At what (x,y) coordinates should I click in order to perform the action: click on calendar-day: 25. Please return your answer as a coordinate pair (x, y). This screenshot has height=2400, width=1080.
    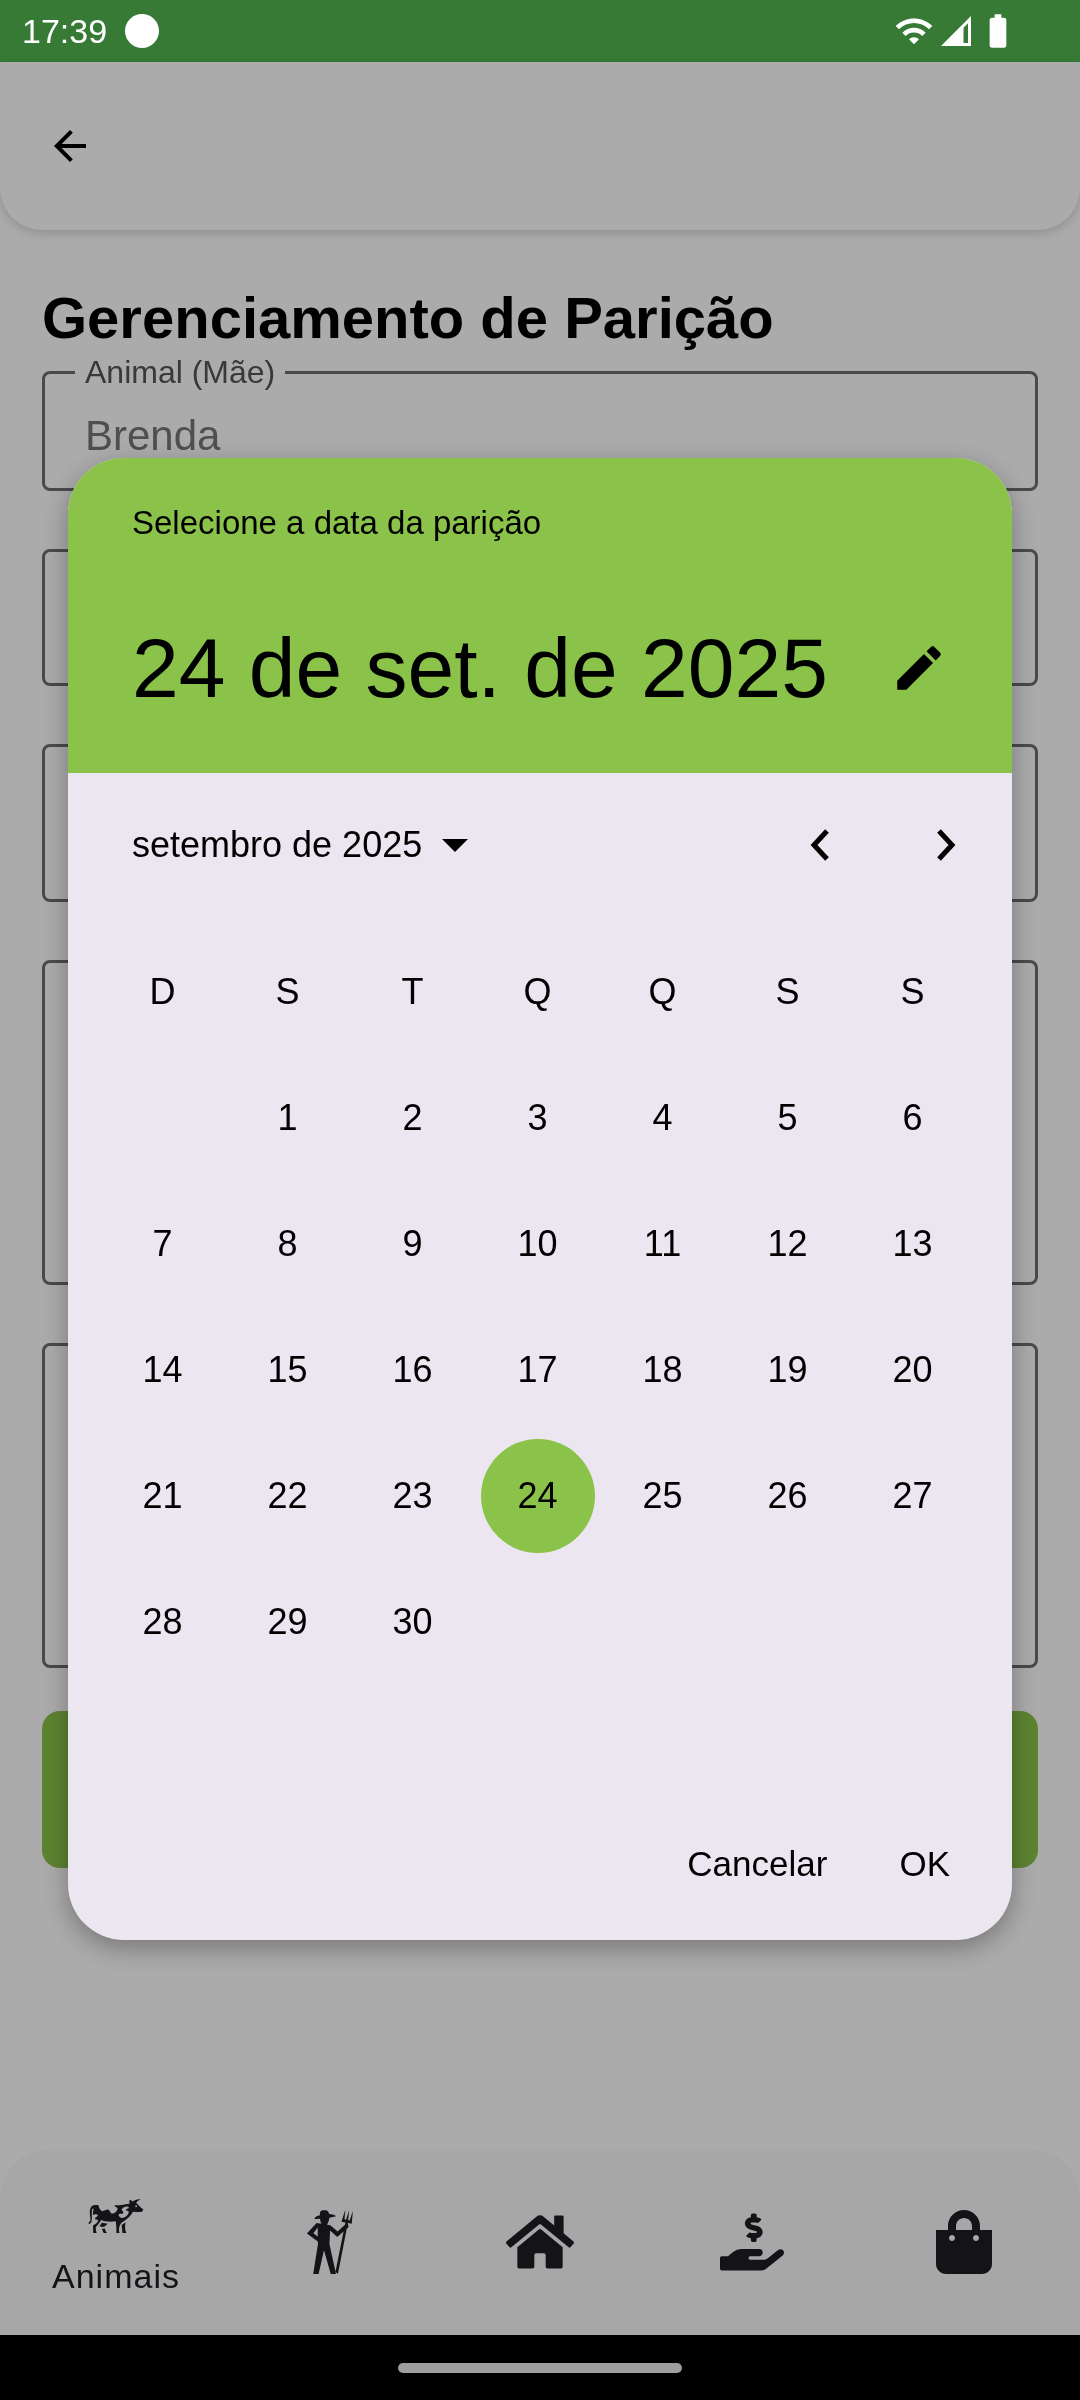
    Looking at the image, I should click on (662, 1496).